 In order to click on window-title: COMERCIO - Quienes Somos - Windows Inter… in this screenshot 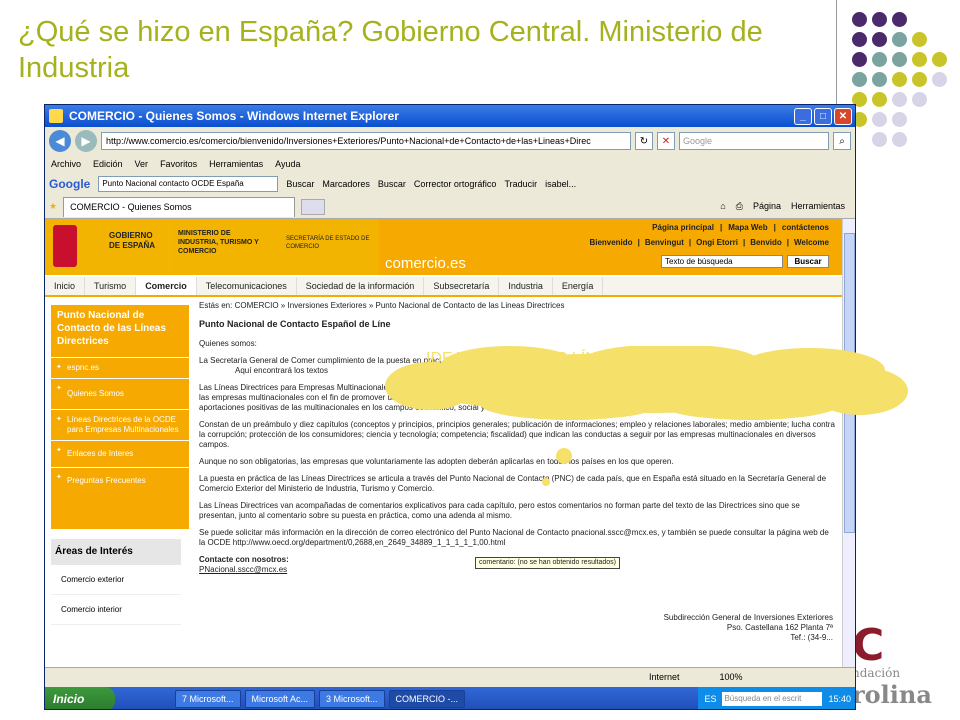, I will do `click(234, 116)`.